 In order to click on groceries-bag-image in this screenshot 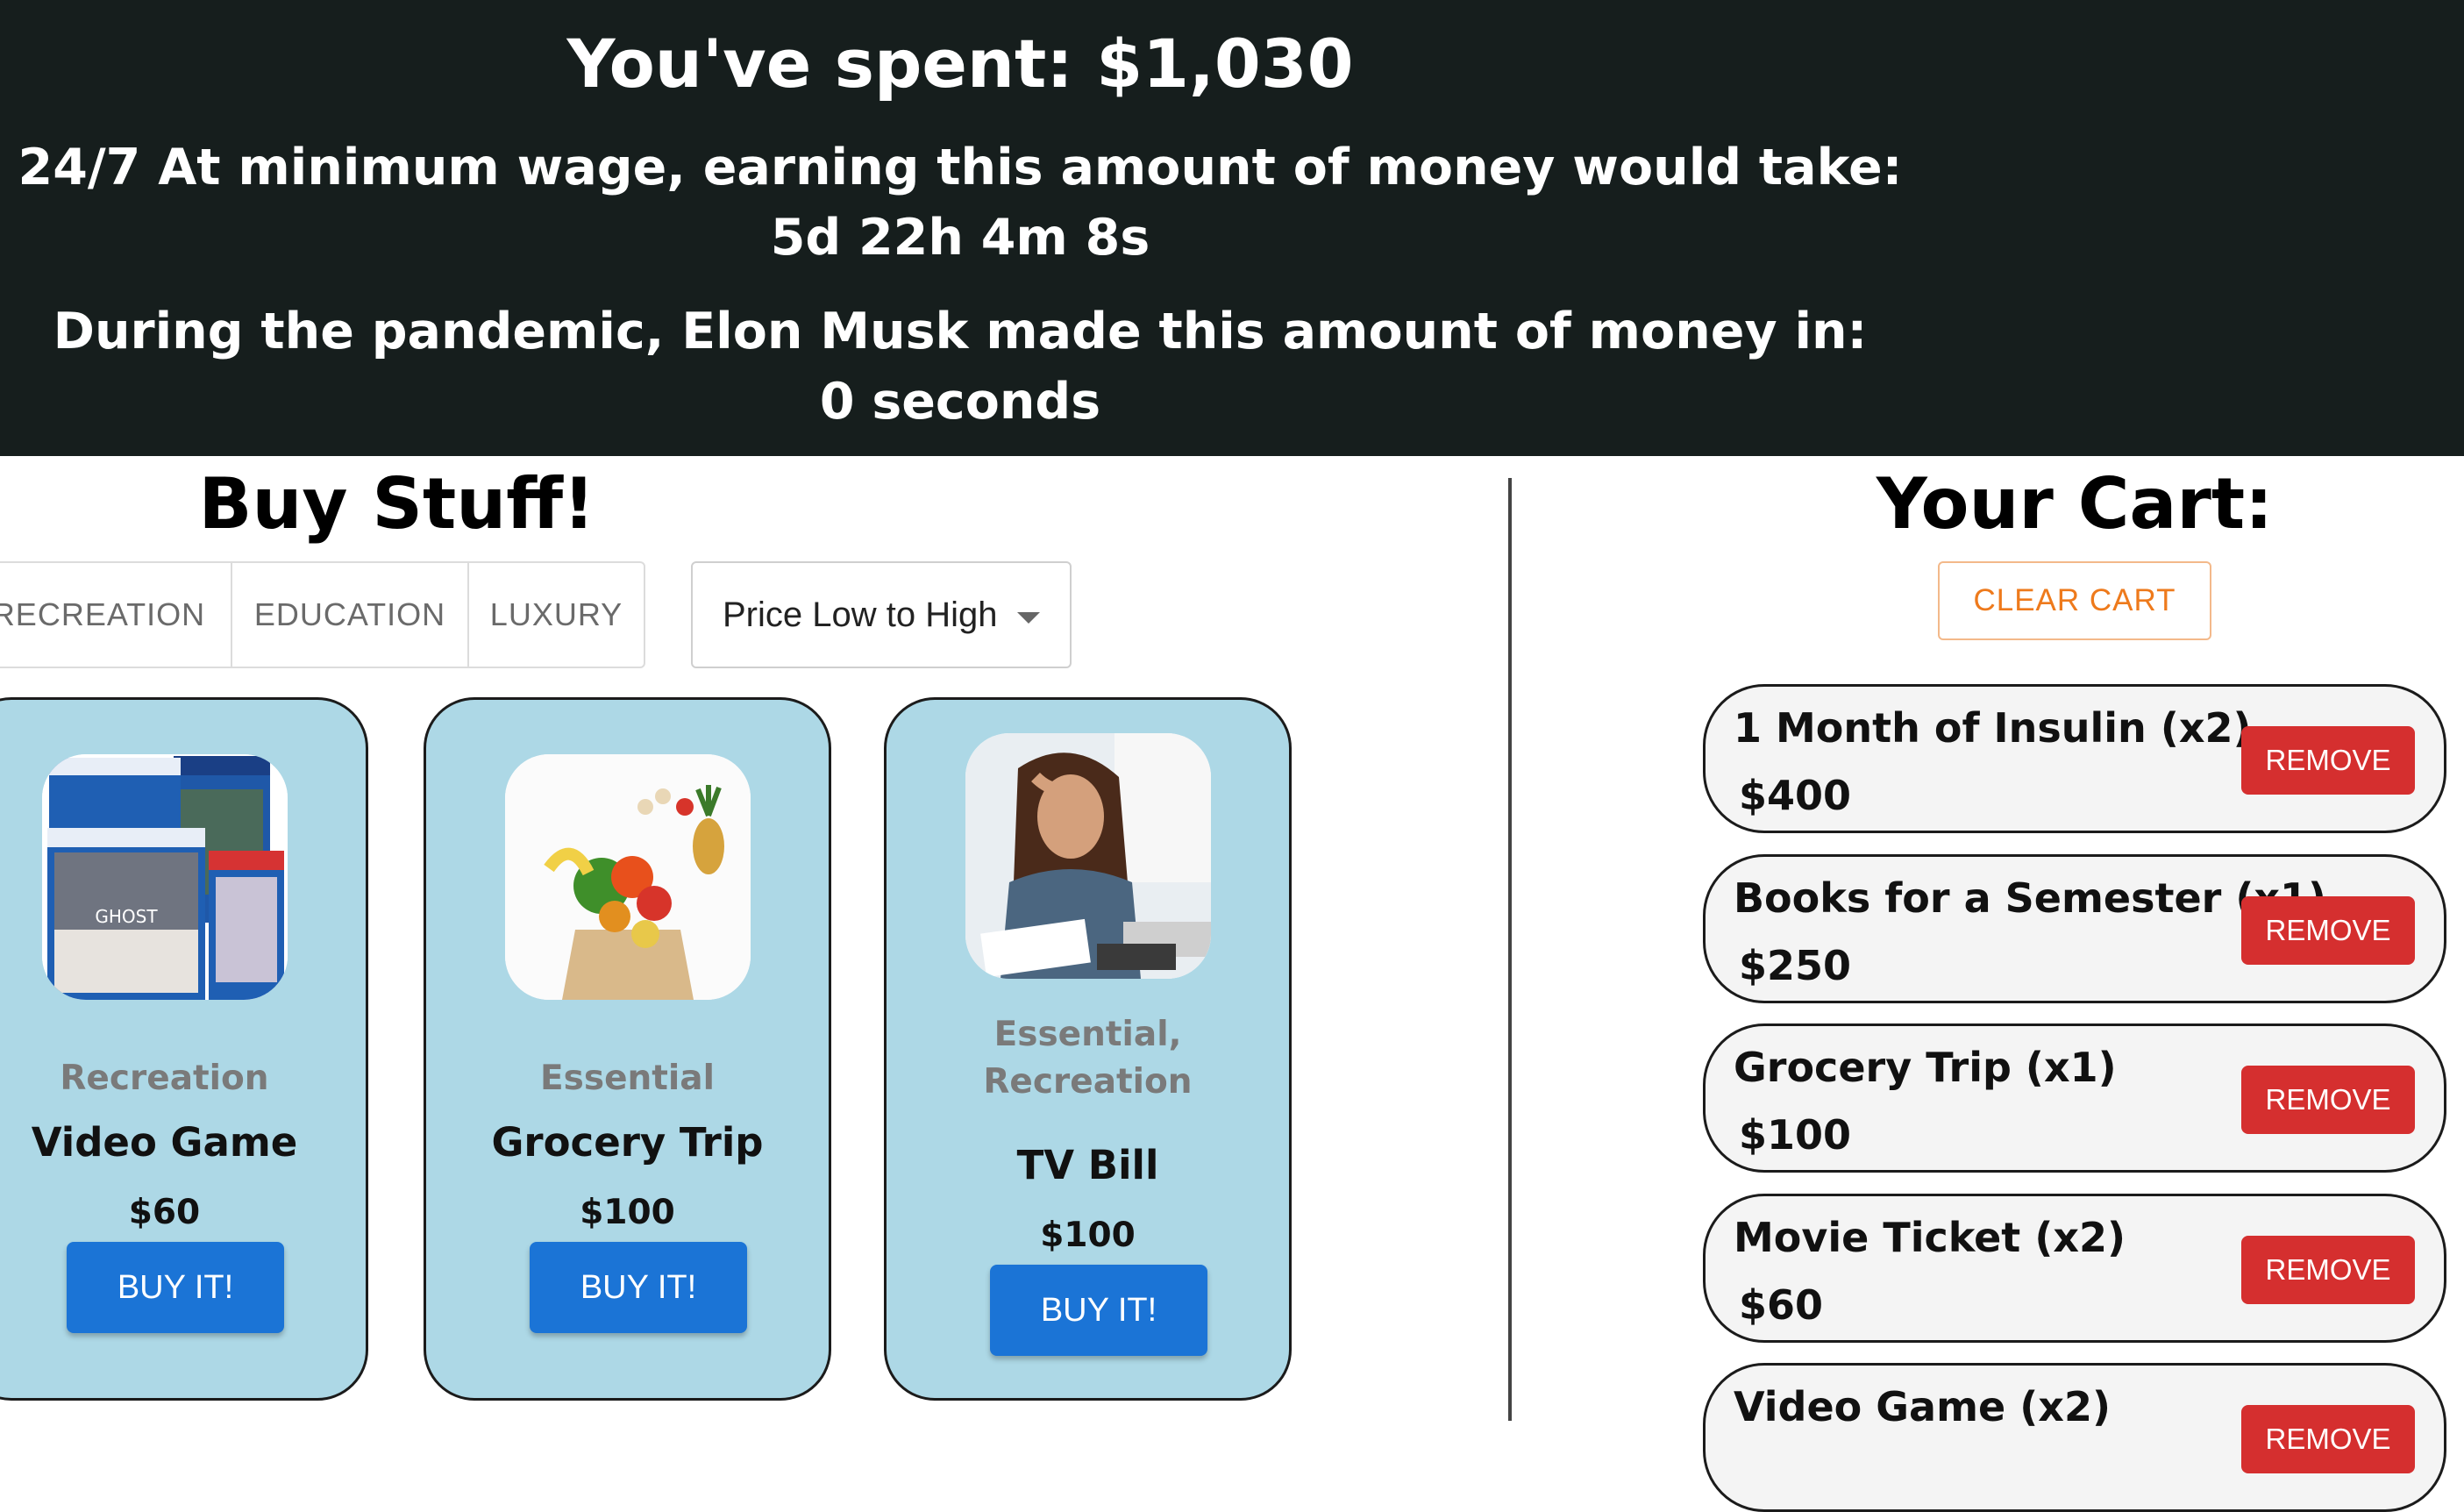, I will do `click(628, 877)`.